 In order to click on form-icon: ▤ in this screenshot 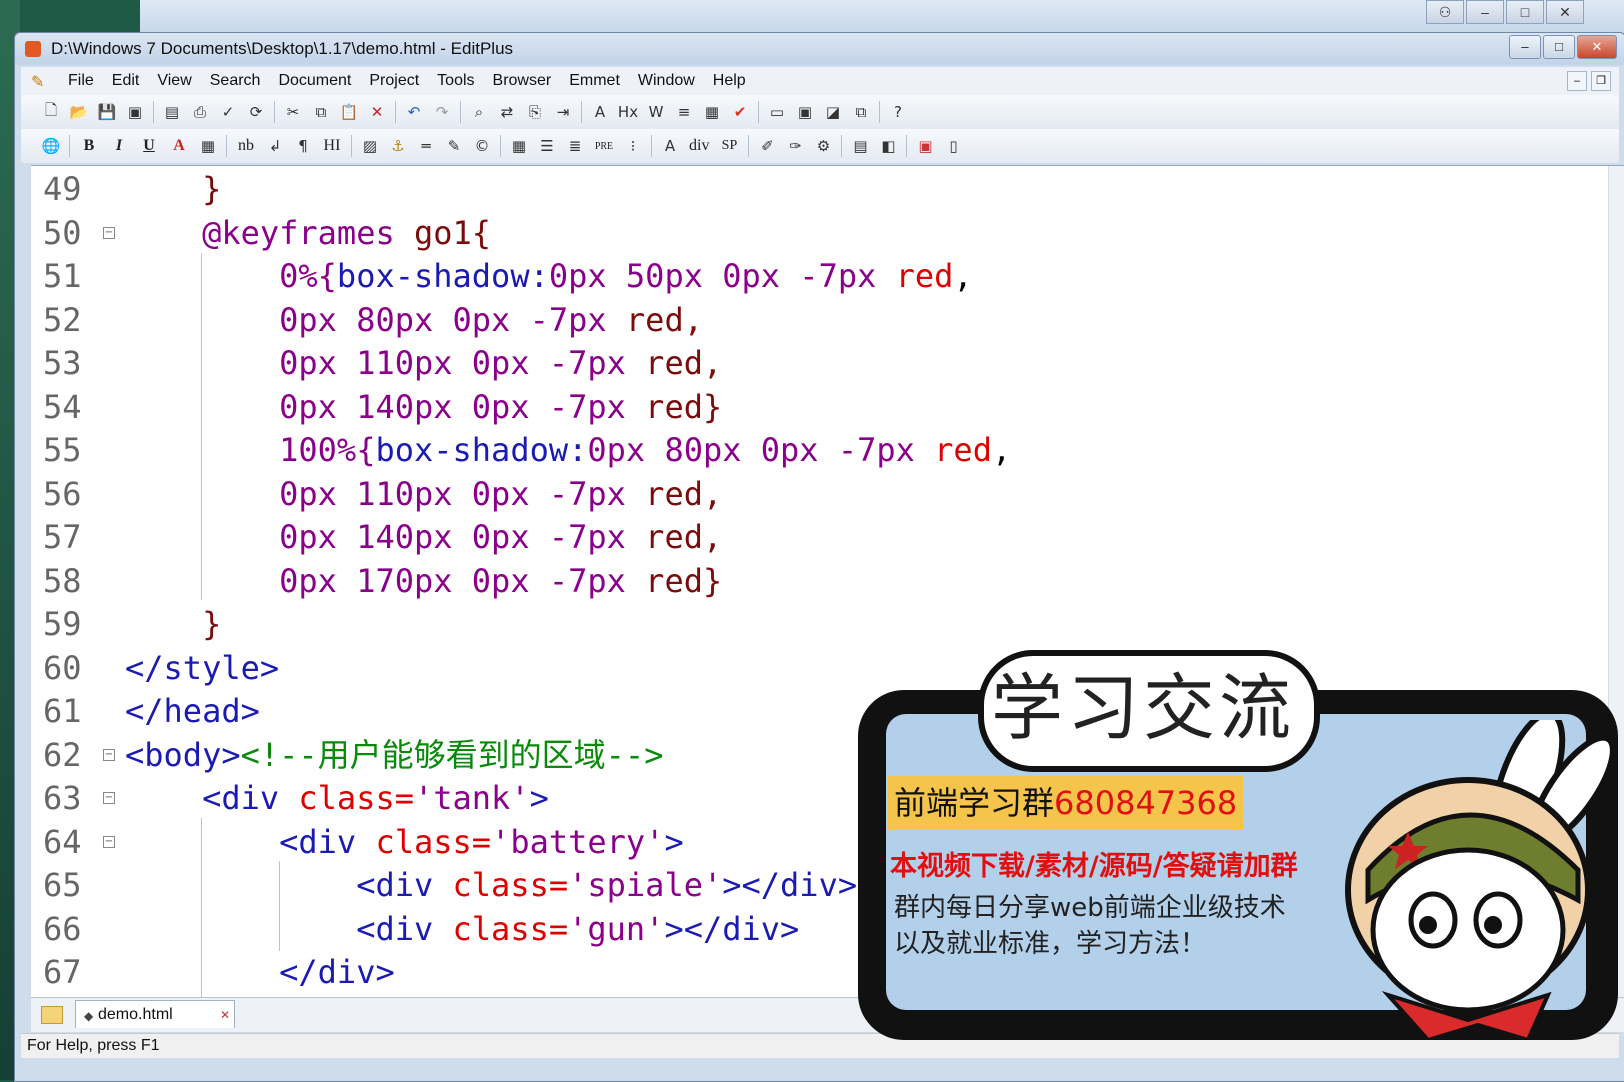, I will do `click(860, 146)`.